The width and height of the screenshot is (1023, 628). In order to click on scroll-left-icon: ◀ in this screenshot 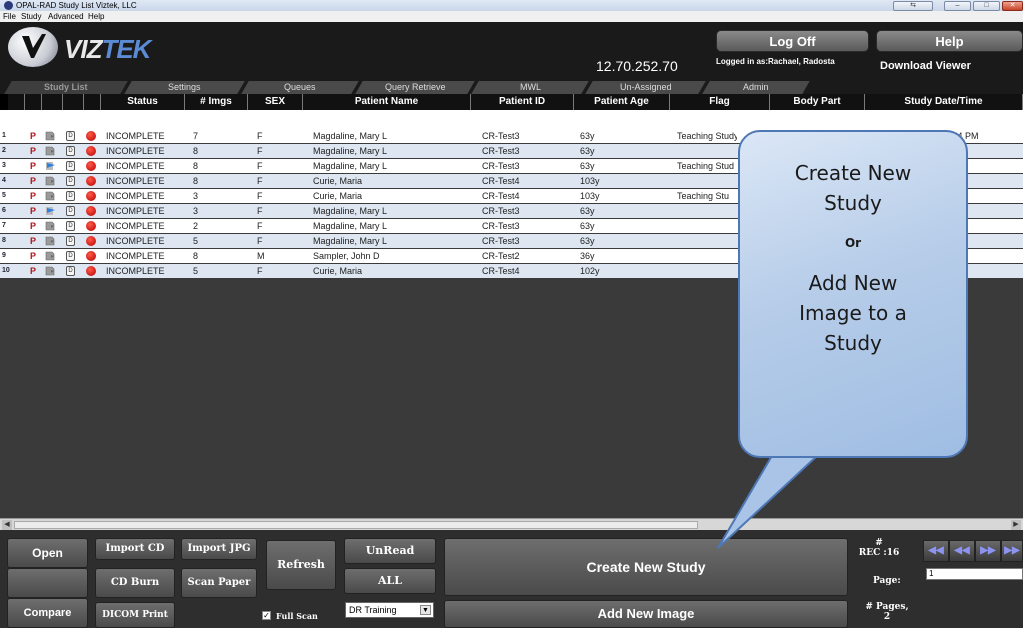, I will do `click(7, 525)`.